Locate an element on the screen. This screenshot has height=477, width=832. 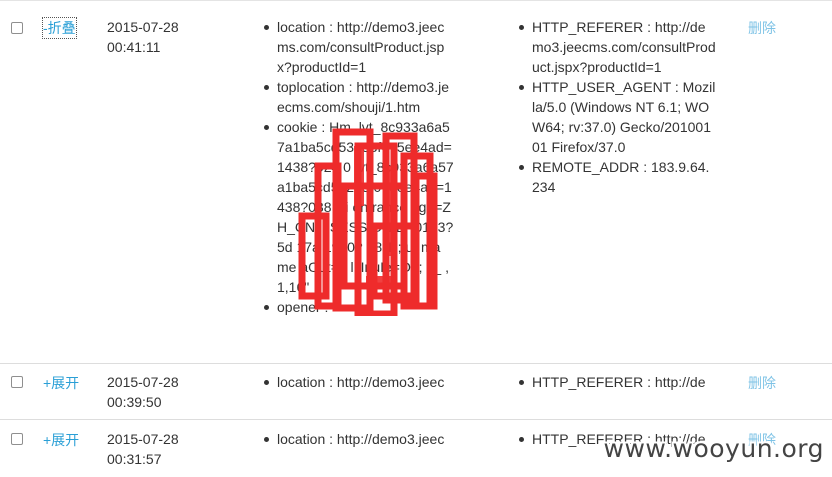
collapse-toggle: -折叠 is located at coordinates (59, 28).